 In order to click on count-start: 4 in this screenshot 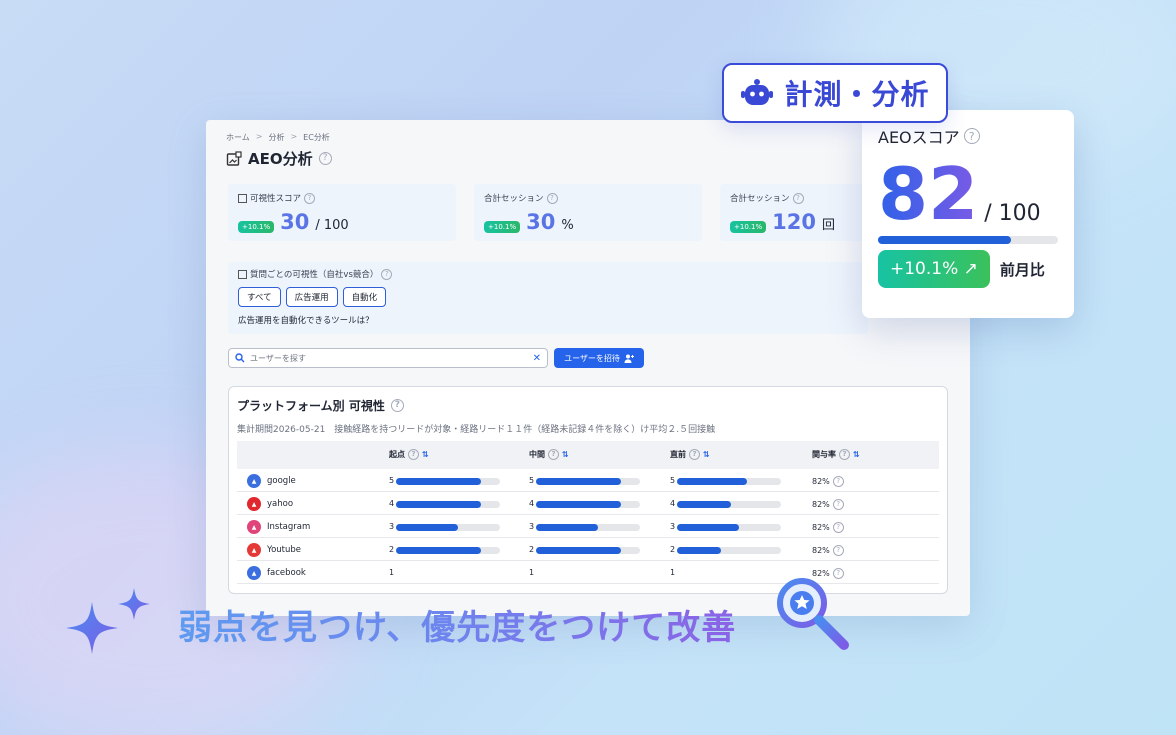, I will do `click(392, 503)`.